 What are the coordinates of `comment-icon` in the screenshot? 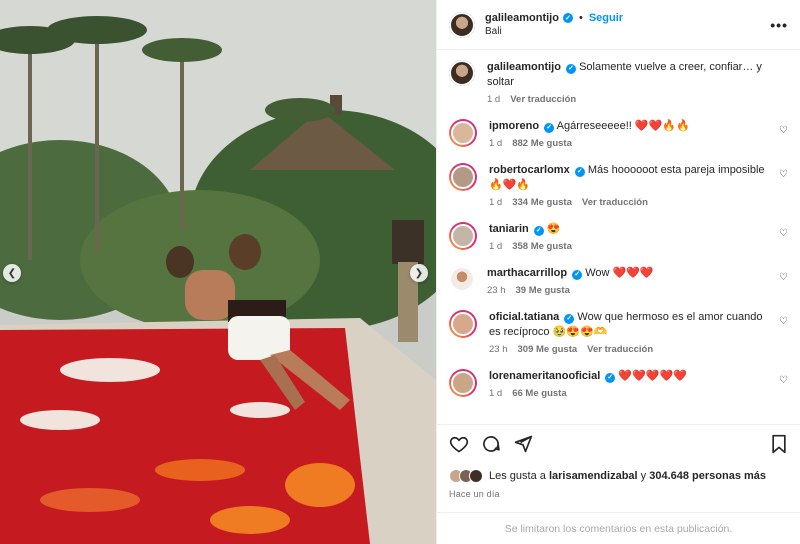 It's located at (491, 444).